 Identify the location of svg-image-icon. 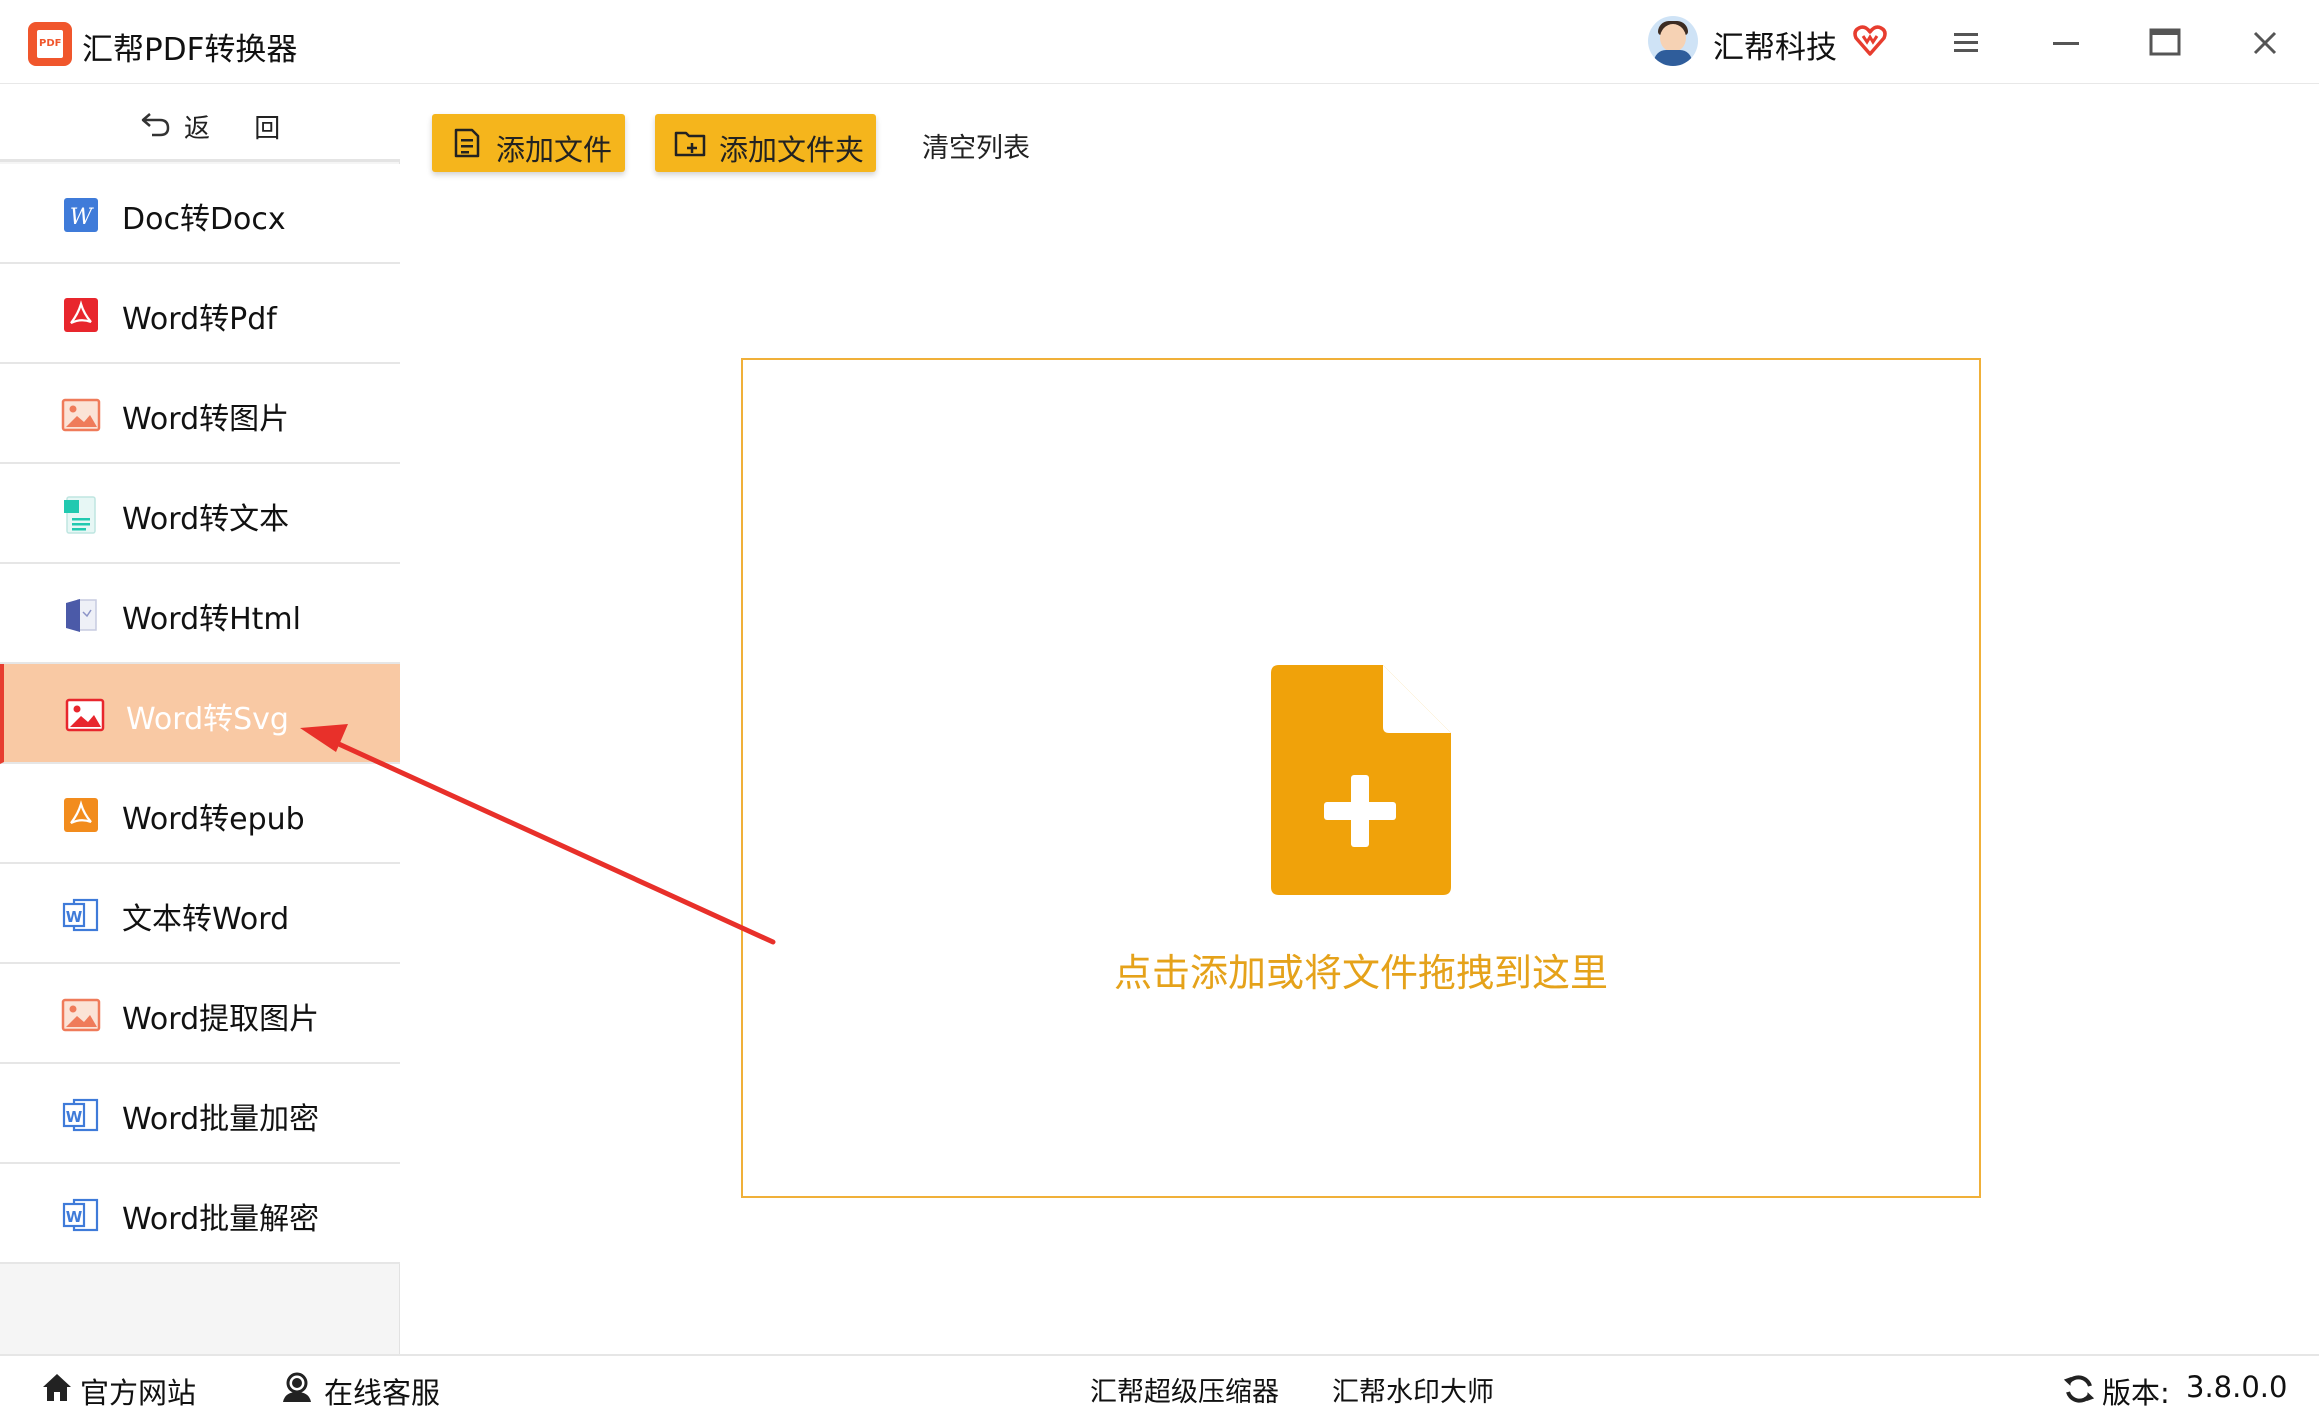
(85, 715).